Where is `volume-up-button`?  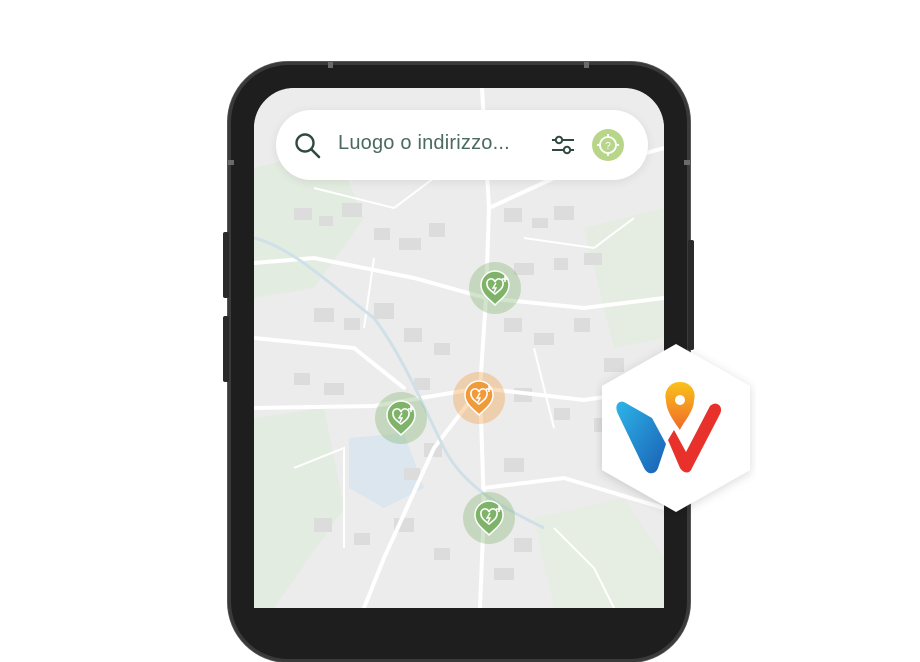
volume-up-button is located at coordinates (226, 265).